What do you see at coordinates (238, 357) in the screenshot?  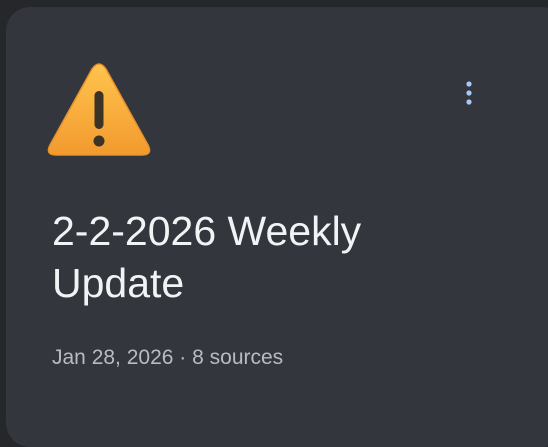 I see `notebook-source-count: 8 sources` at bounding box center [238, 357].